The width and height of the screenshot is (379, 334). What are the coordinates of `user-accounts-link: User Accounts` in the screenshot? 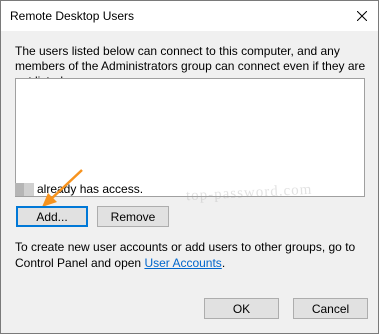 It's located at (182, 263).